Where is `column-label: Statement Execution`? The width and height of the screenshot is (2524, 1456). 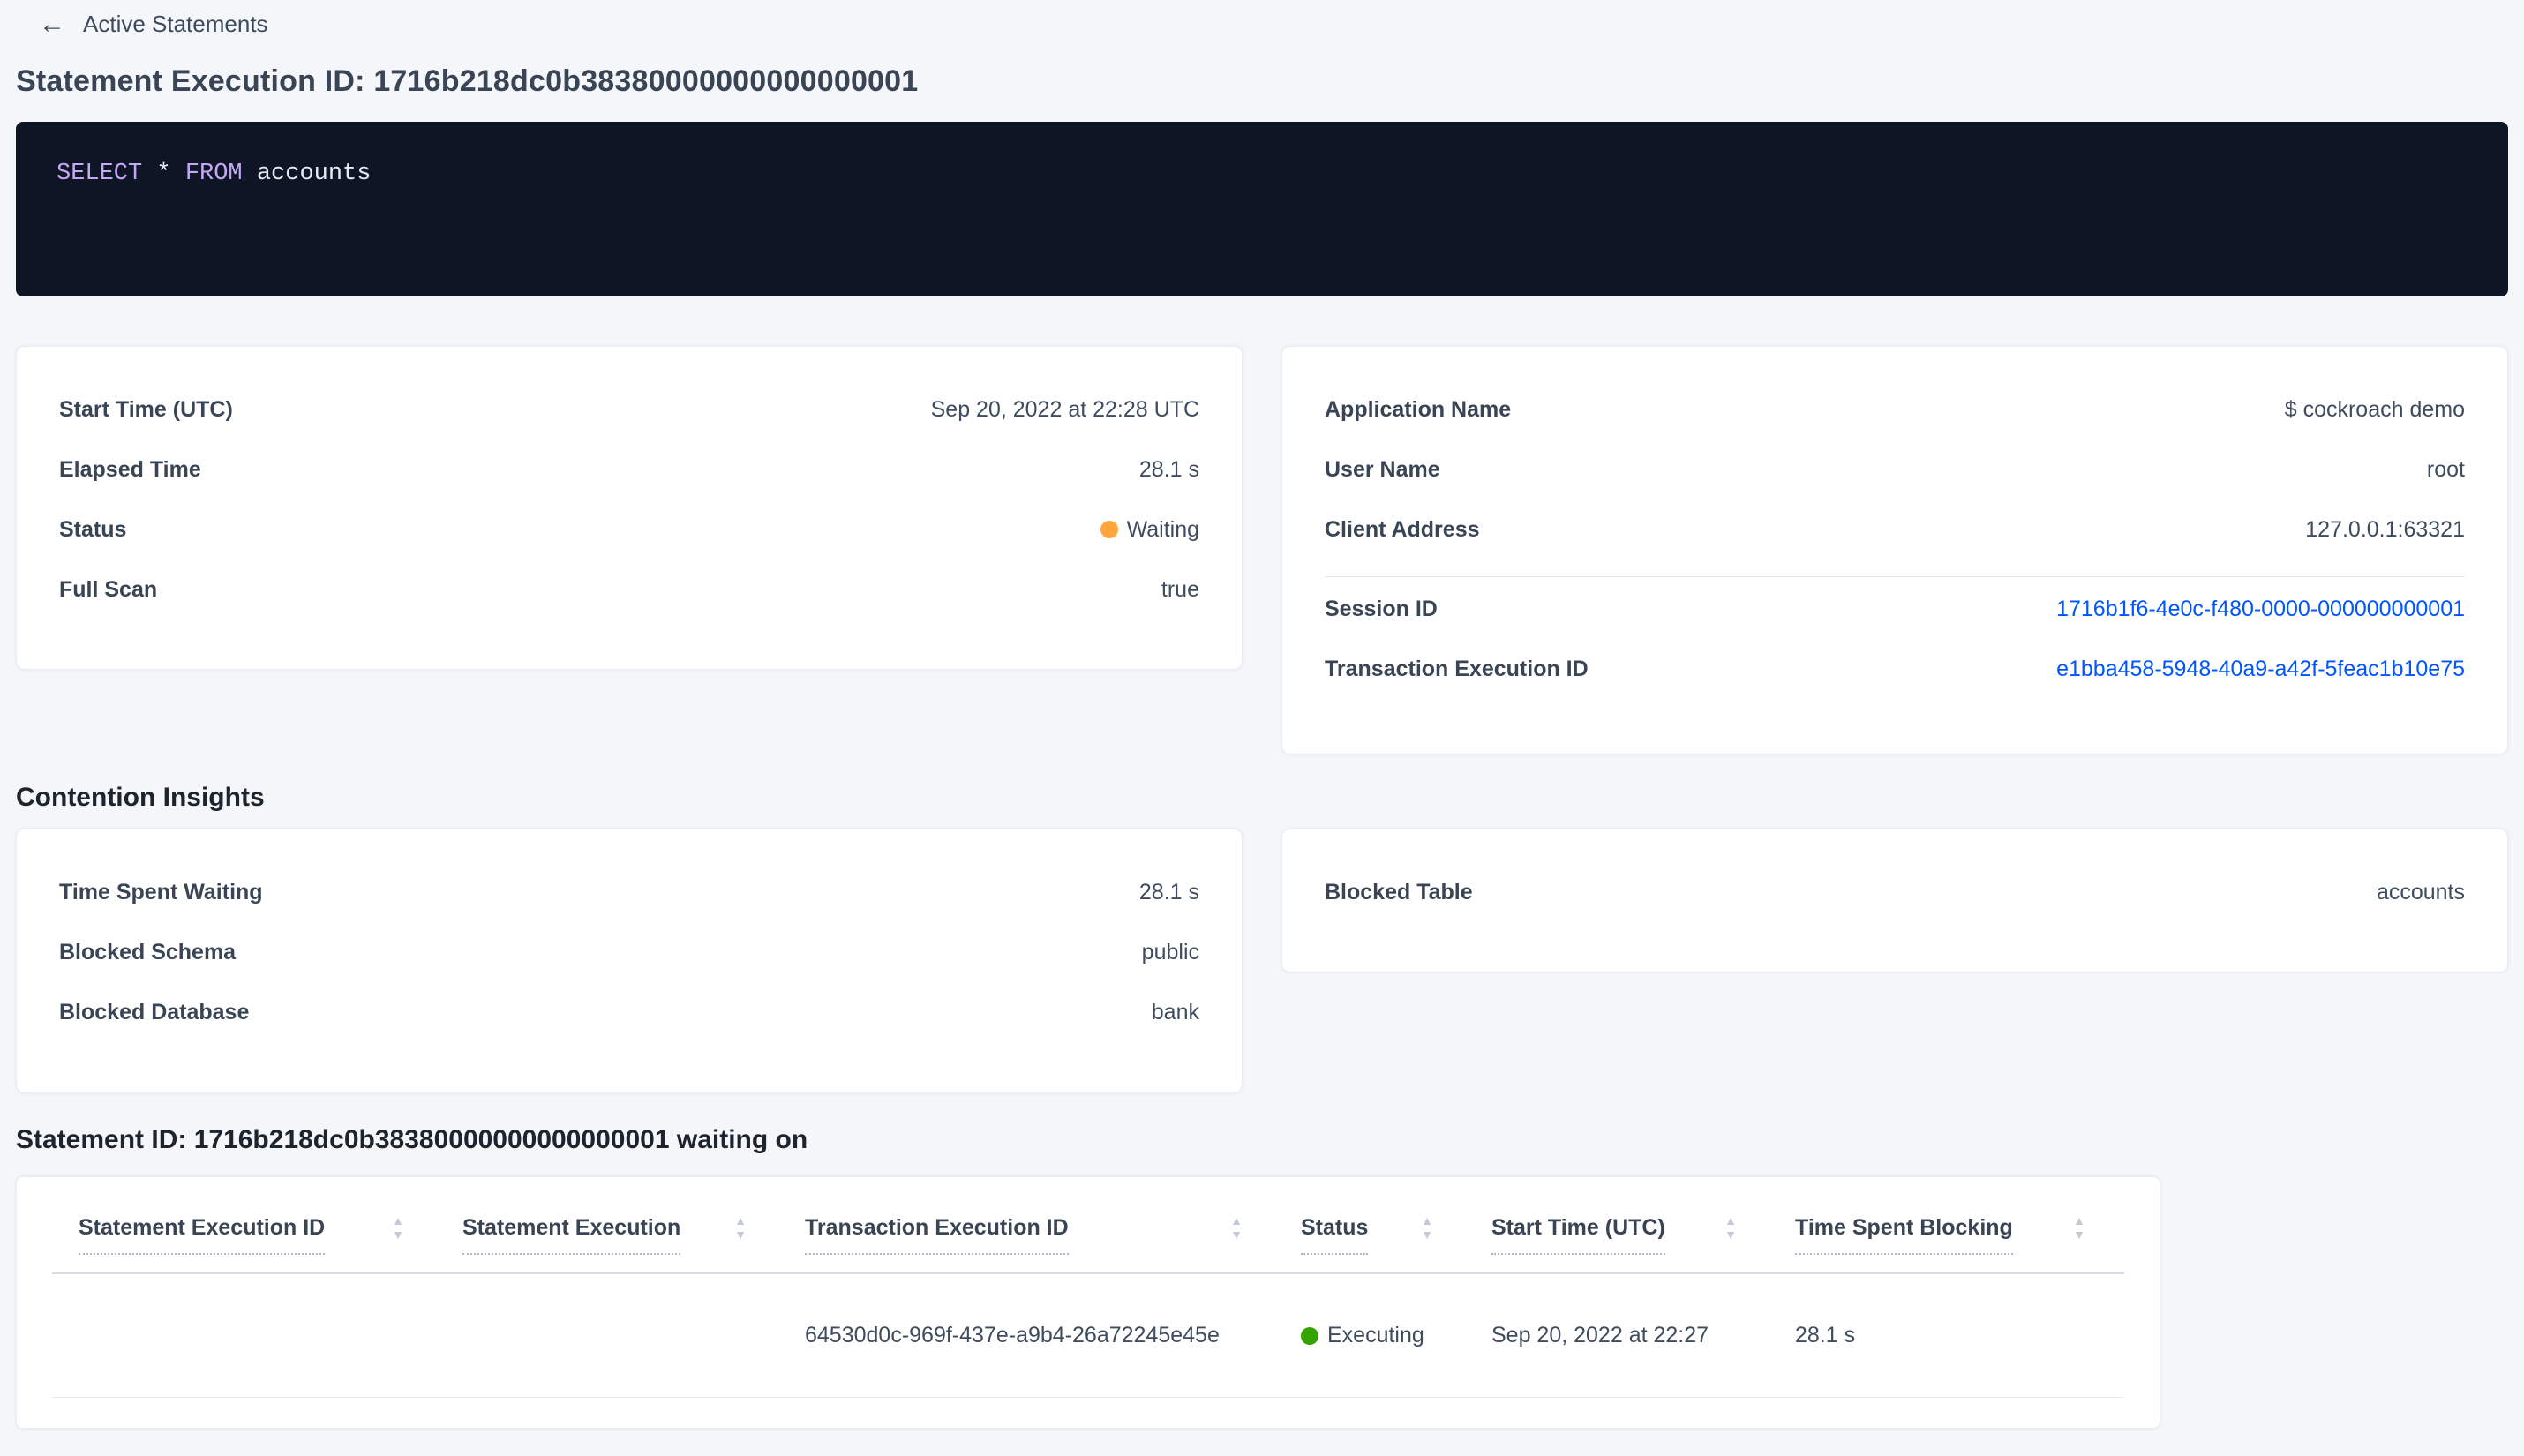
column-label: Statement Execution is located at coordinates (571, 1234).